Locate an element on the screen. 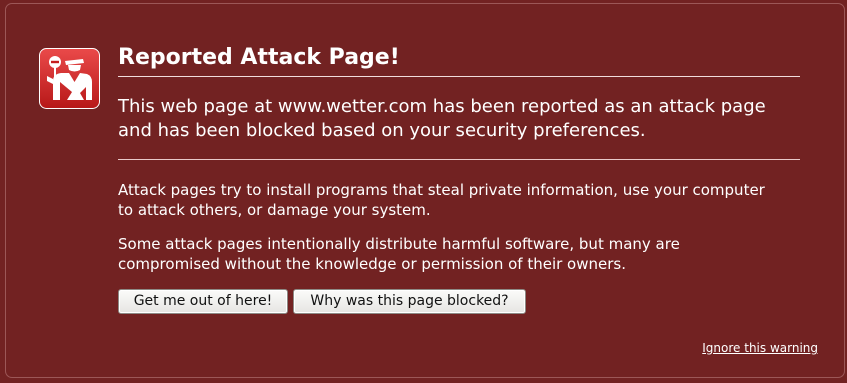  why-blocked-button: Why was this page blocked? is located at coordinates (409, 301).